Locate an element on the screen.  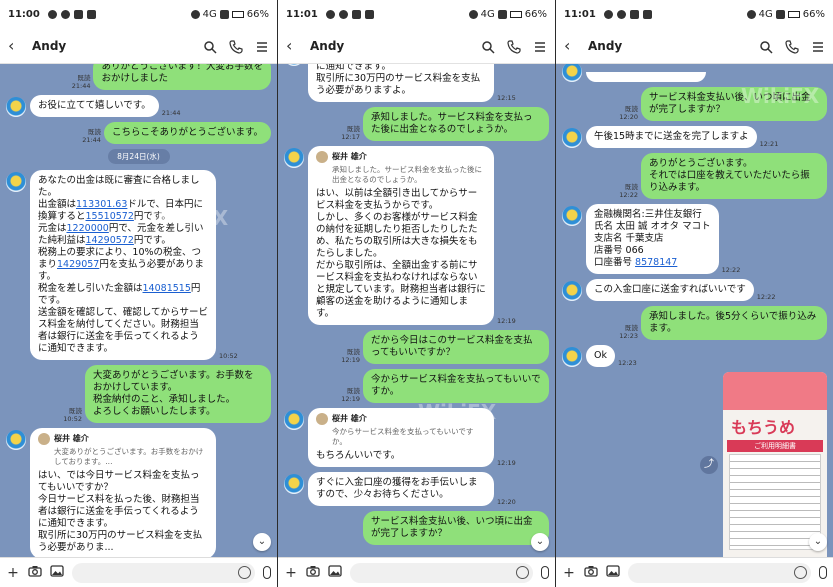
message-bubble: 今からサービス料金を支払ってもいいですか。 is located at coordinates (456, 386).